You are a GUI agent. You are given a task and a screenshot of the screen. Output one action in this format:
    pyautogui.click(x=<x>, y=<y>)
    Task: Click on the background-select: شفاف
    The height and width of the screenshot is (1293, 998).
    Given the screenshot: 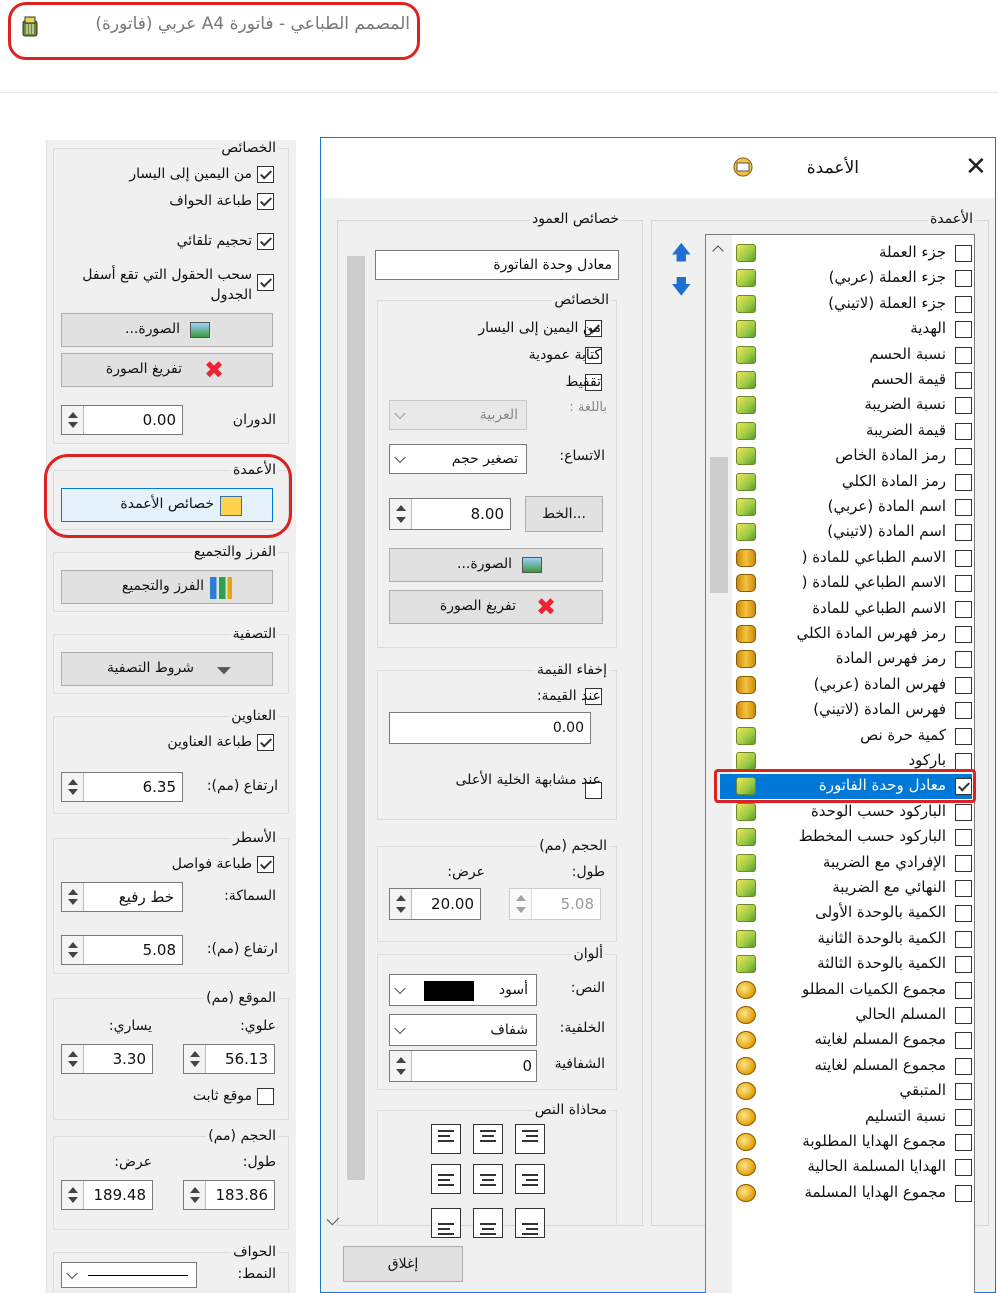 What is the action you would take?
    pyautogui.click(x=463, y=1030)
    